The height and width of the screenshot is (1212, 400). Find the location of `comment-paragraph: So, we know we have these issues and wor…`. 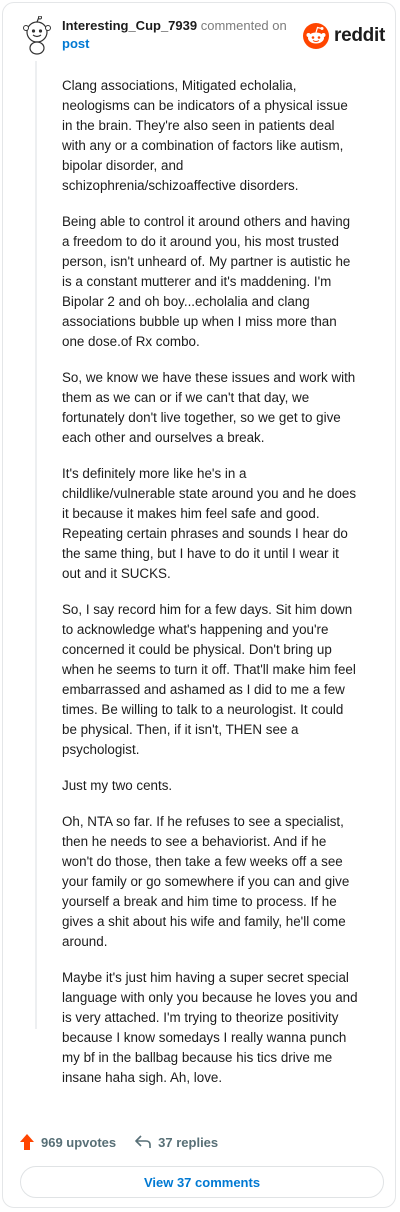

comment-paragraph: So, we know we have these issues and wor… is located at coordinates (209, 407).